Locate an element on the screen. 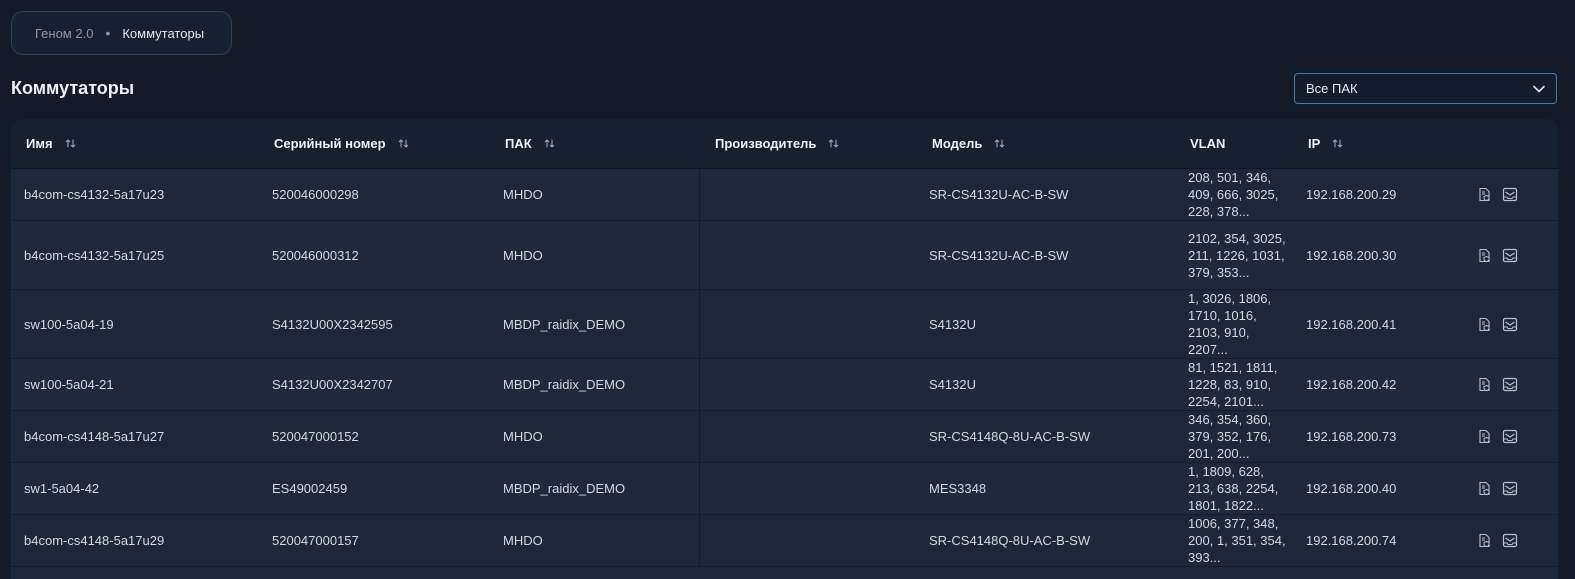 The image size is (1575, 579). cell-pak-text: MHDO is located at coordinates (523, 255).